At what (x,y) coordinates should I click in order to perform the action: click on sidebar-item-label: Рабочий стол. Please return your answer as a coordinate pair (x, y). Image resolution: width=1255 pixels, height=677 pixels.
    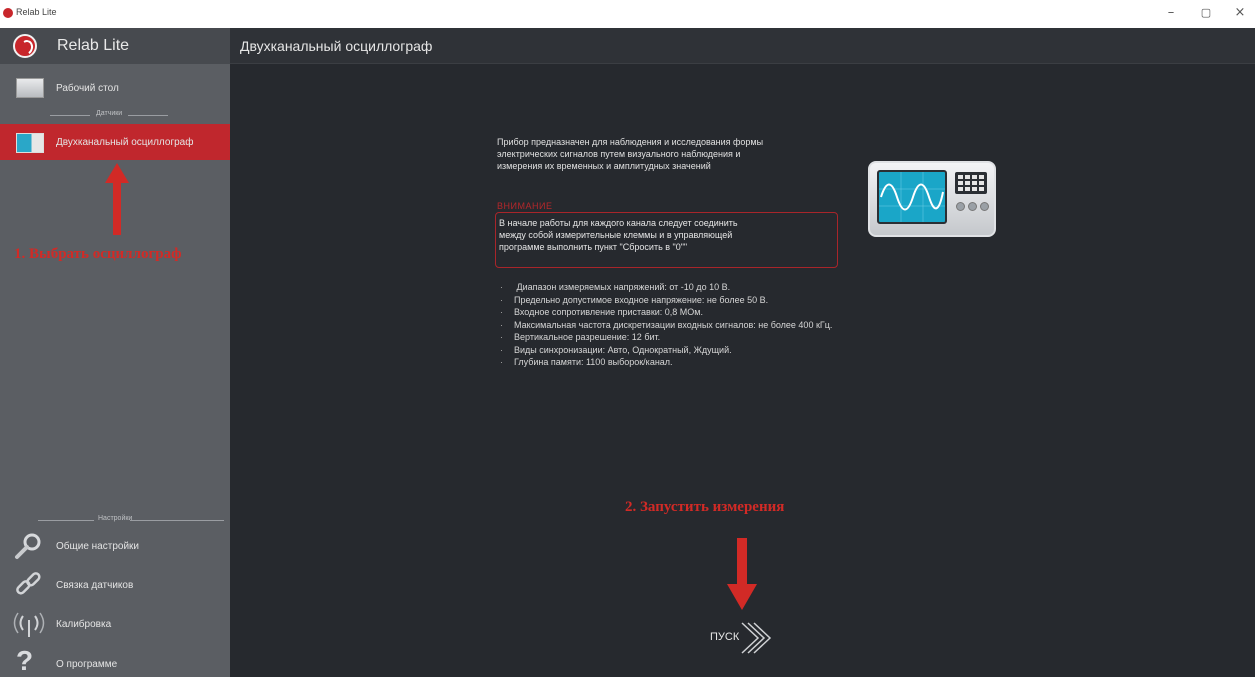
    Looking at the image, I should click on (87, 88).